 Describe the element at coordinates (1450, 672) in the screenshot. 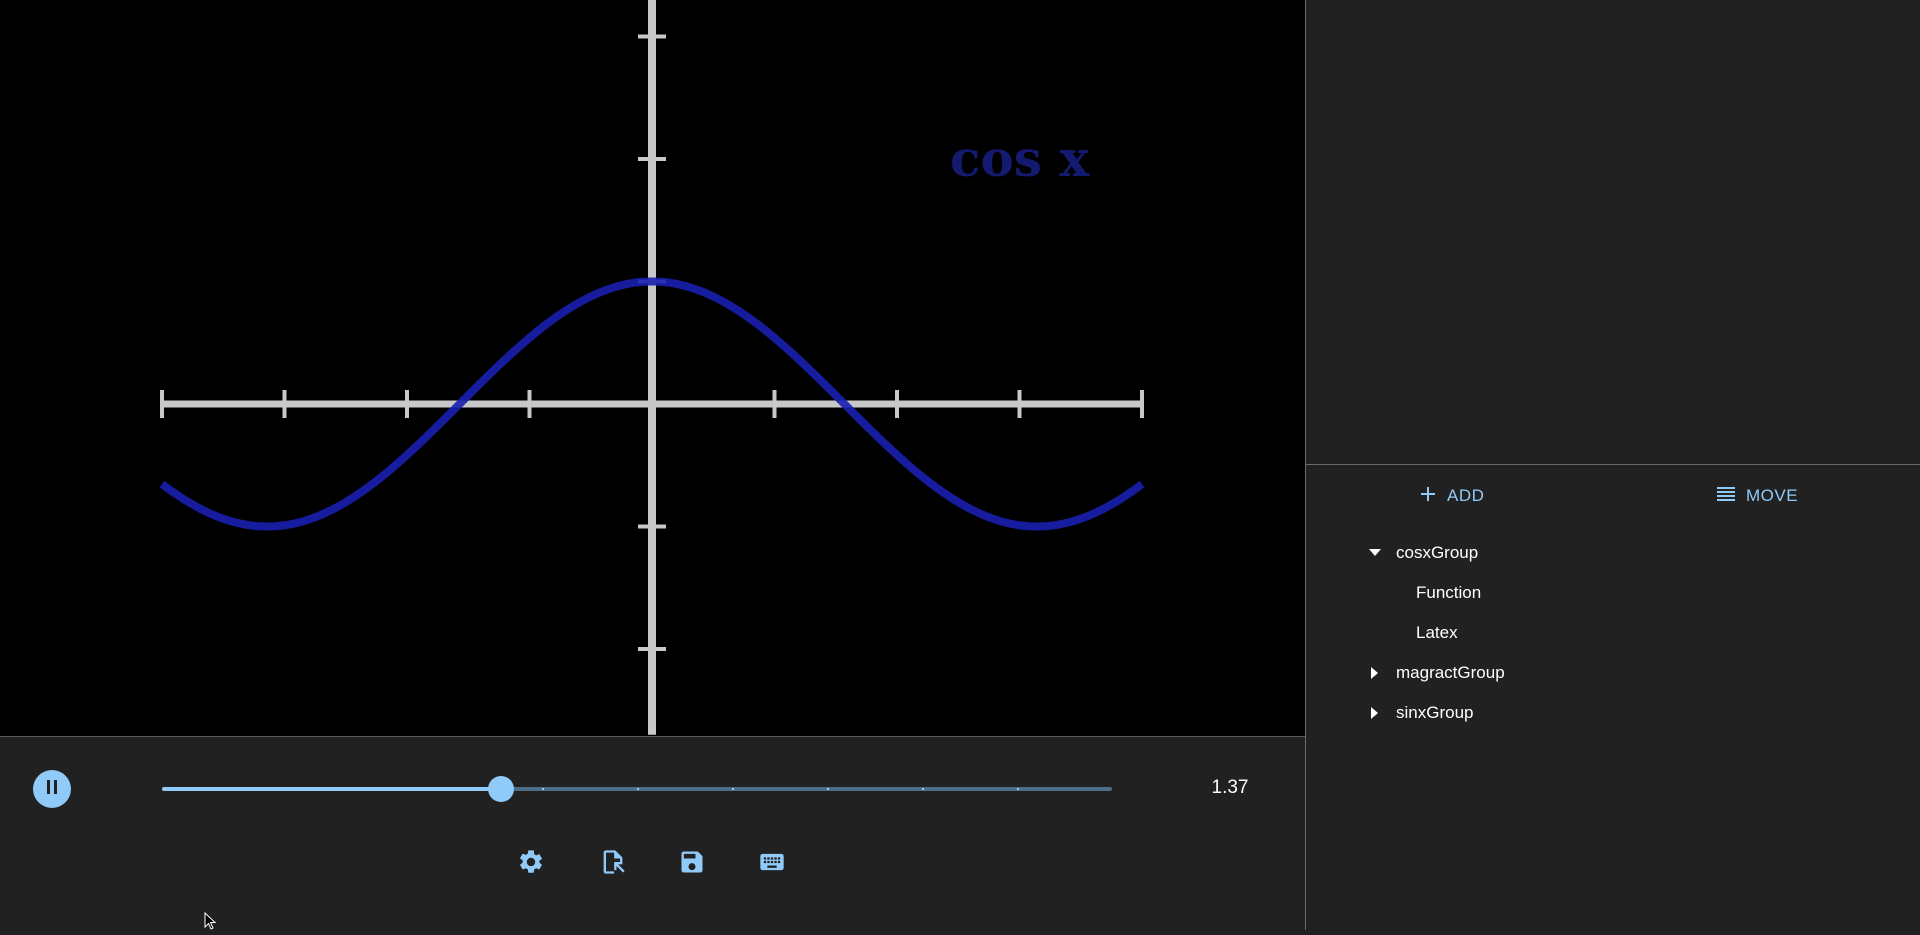

I see `tree-item-label: magractGroup` at that location.